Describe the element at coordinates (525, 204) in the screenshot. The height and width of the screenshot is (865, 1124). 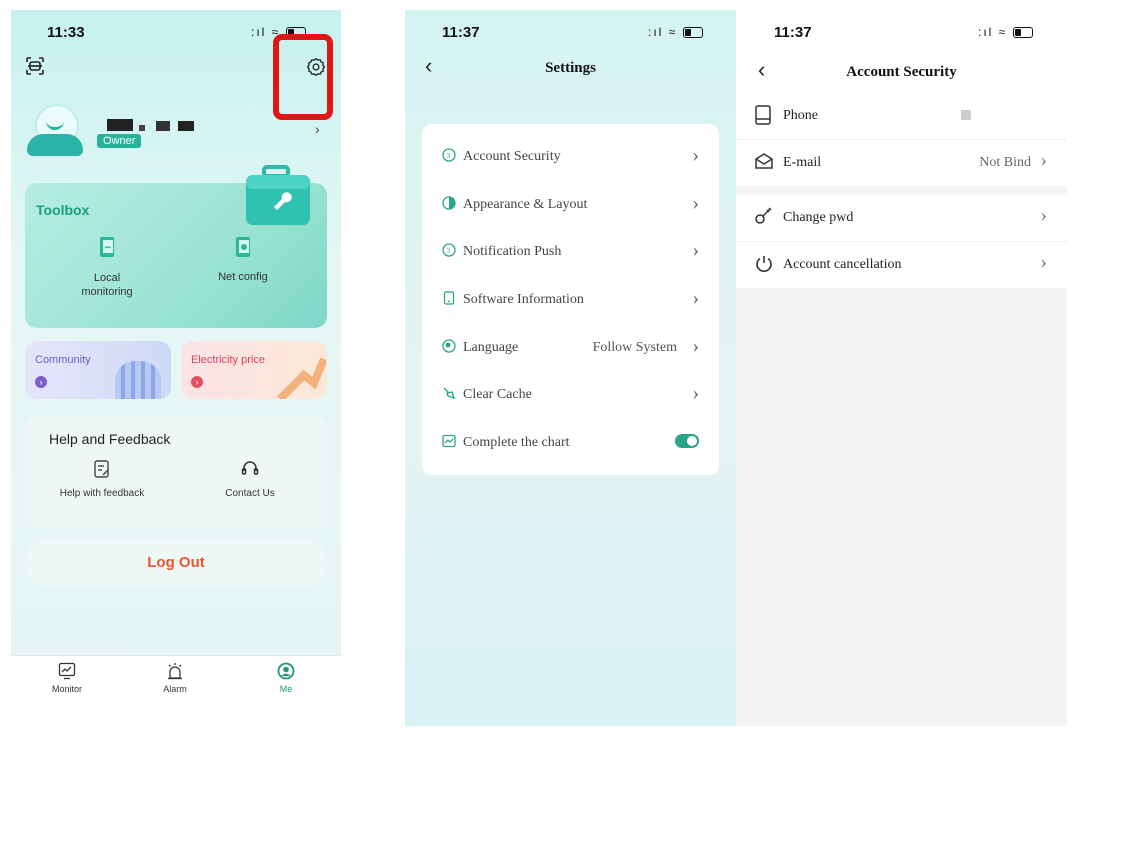
I see `item-label: Appearance & Layout` at that location.